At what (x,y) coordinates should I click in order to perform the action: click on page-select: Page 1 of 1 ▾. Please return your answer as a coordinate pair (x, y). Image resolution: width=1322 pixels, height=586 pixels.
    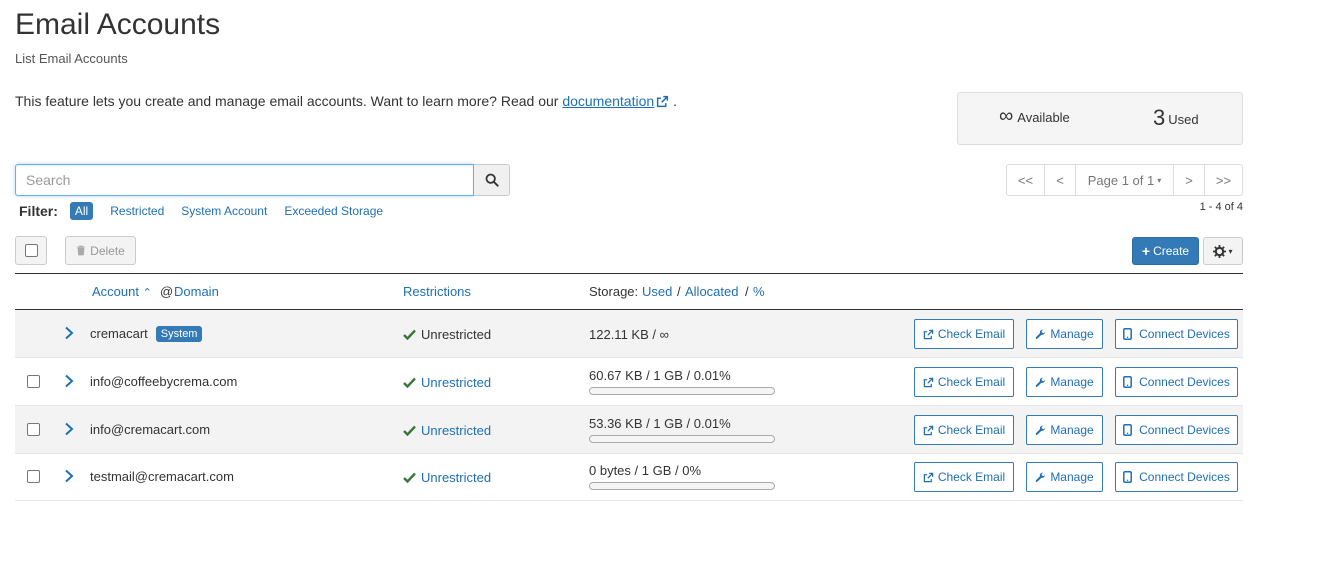
    Looking at the image, I should click on (1124, 180).